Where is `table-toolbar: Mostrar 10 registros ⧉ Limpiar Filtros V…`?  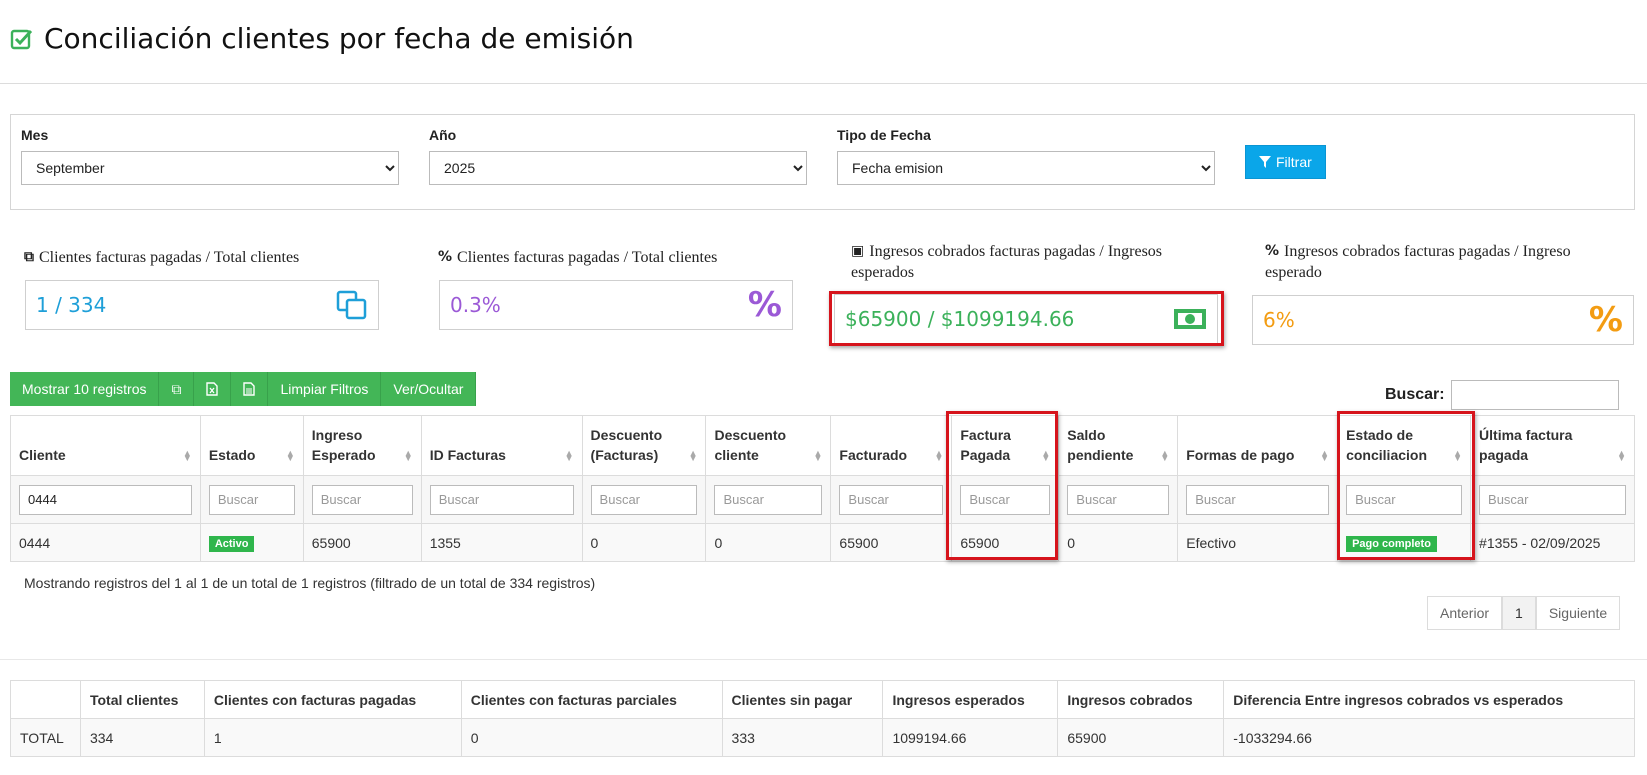
table-toolbar: Mostrar 10 registros ⧉ Limpiar Filtros V… is located at coordinates (243, 389).